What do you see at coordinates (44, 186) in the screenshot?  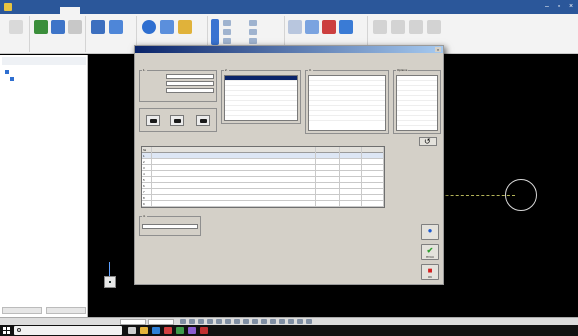 I see `project-tree-panel` at bounding box center [44, 186].